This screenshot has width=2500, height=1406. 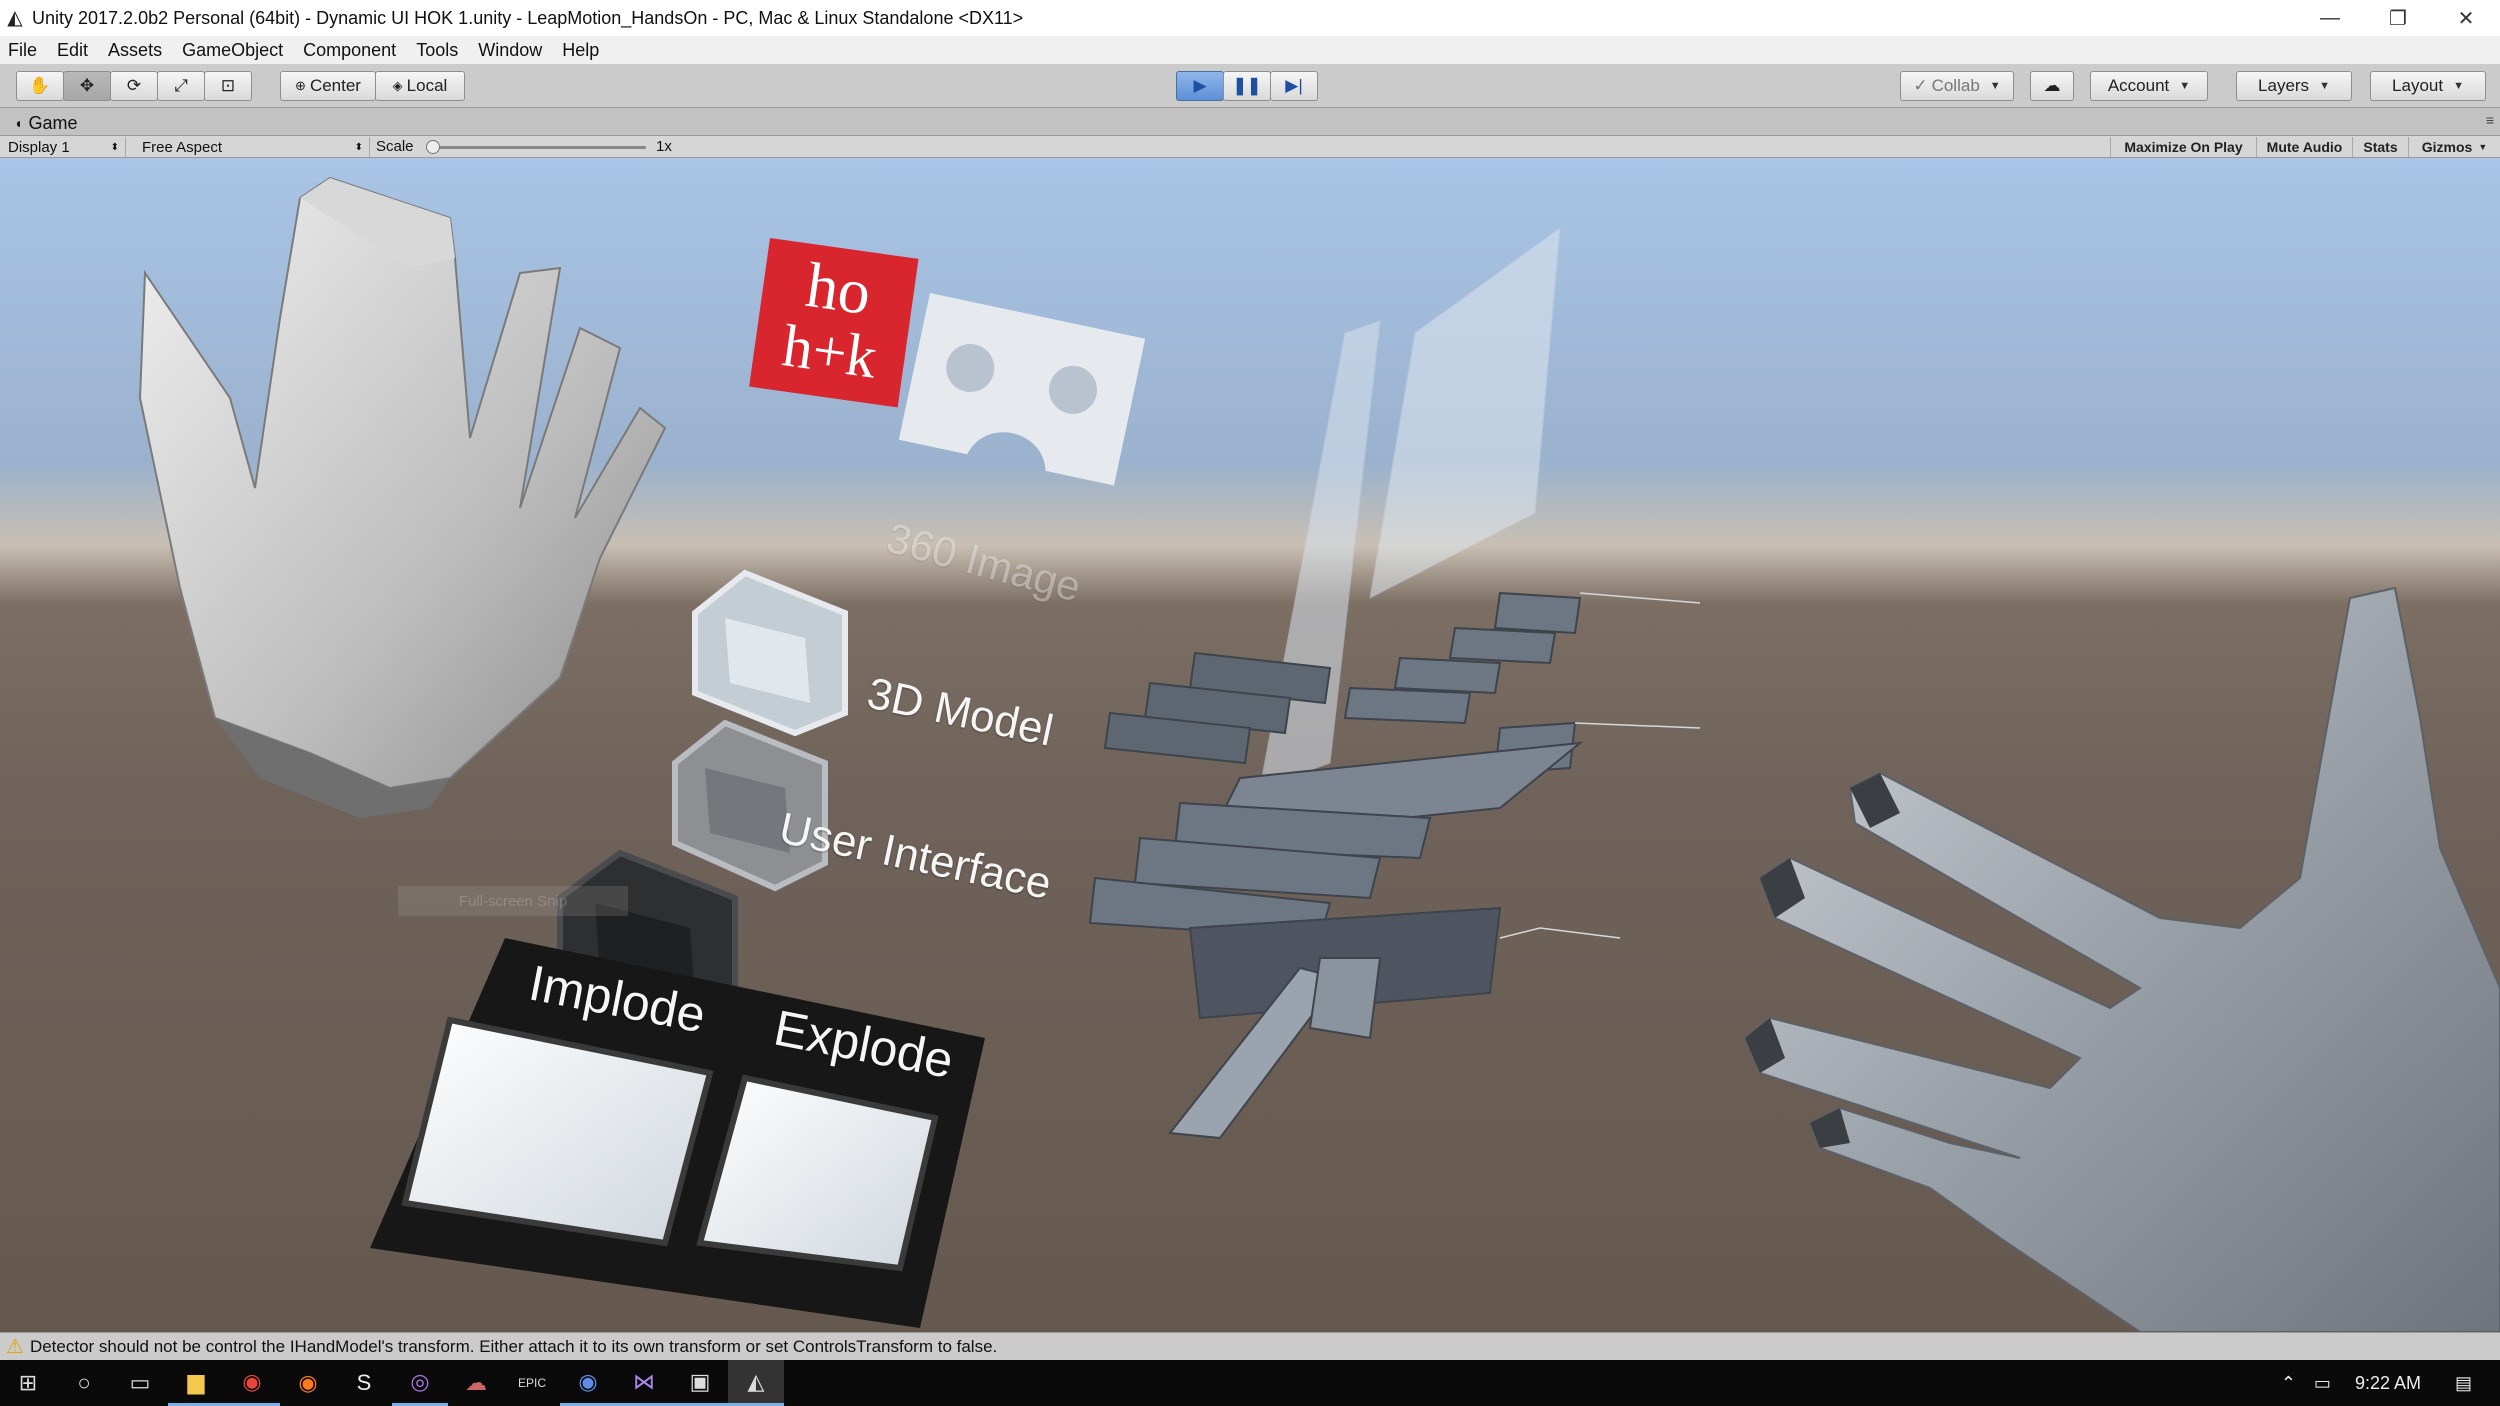 I want to click on notification-icon: ▤, so click(x=2463, y=1383).